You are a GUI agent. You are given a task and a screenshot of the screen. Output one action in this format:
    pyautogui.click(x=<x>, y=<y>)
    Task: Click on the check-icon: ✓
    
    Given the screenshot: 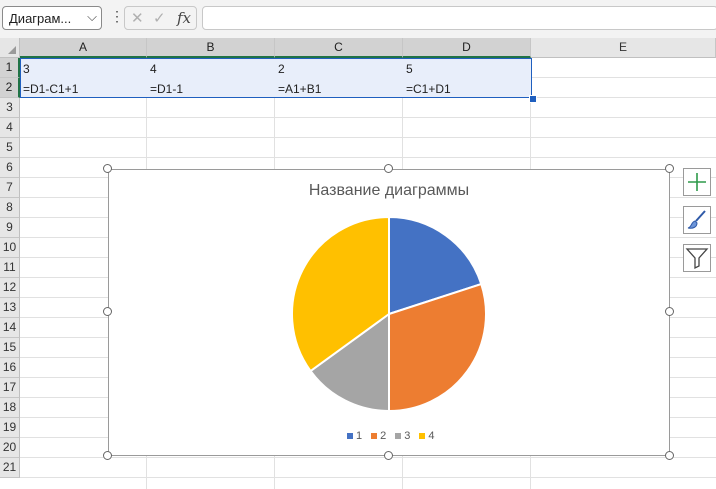 What is the action you would take?
    pyautogui.click(x=159, y=18)
    